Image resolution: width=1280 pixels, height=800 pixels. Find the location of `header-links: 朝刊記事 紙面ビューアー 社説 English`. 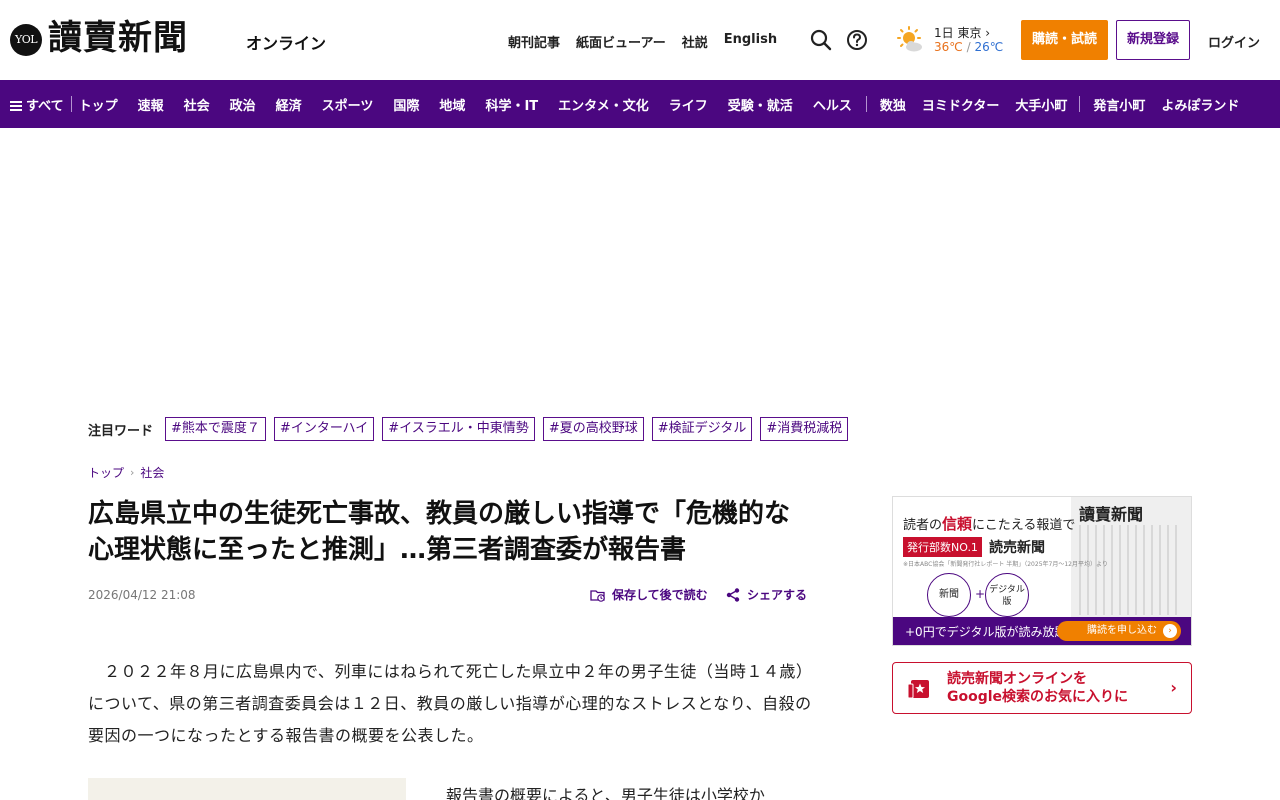

header-links: 朝刊記事 紙面ビューアー 社説 English is located at coordinates (642, 41).